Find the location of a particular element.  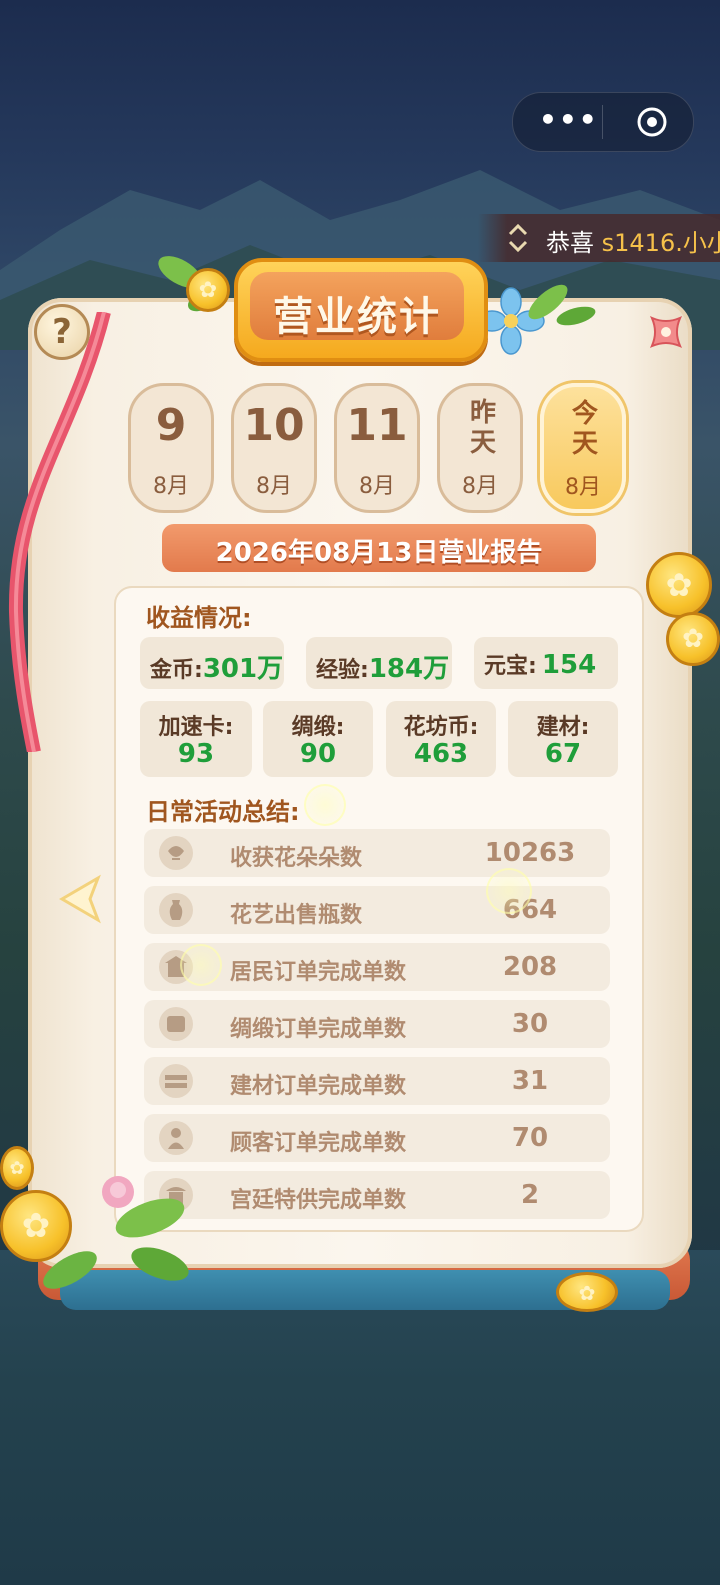

miniprogram-capsule: ••• is located at coordinates (603, 122).